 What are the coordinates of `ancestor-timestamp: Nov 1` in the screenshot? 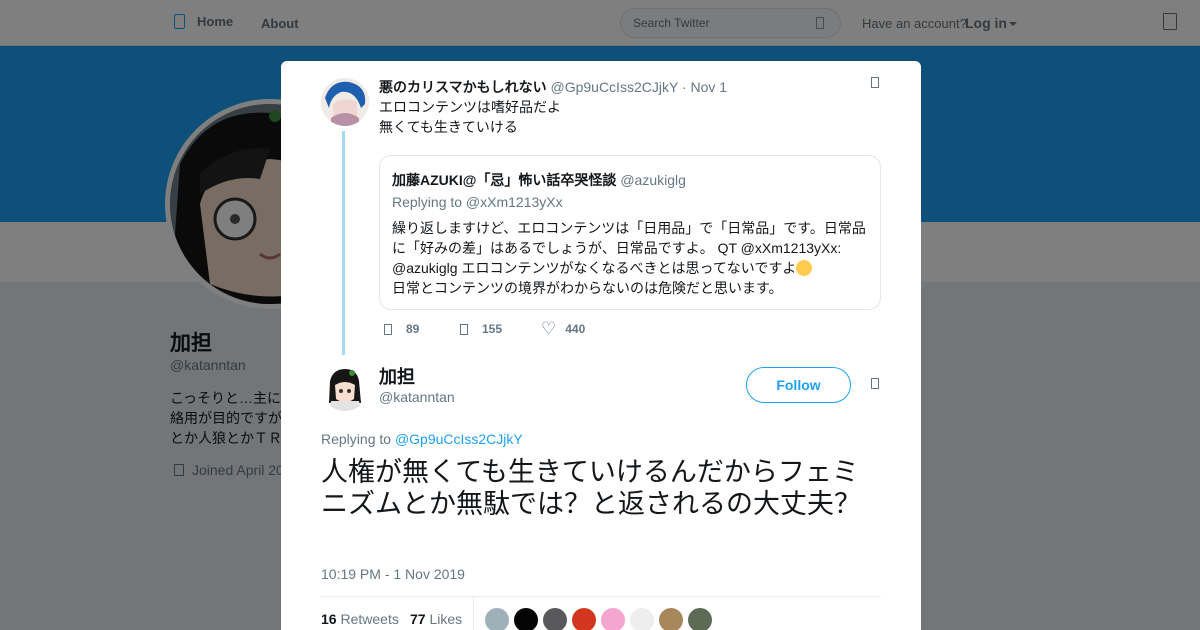 It's located at (709, 87).